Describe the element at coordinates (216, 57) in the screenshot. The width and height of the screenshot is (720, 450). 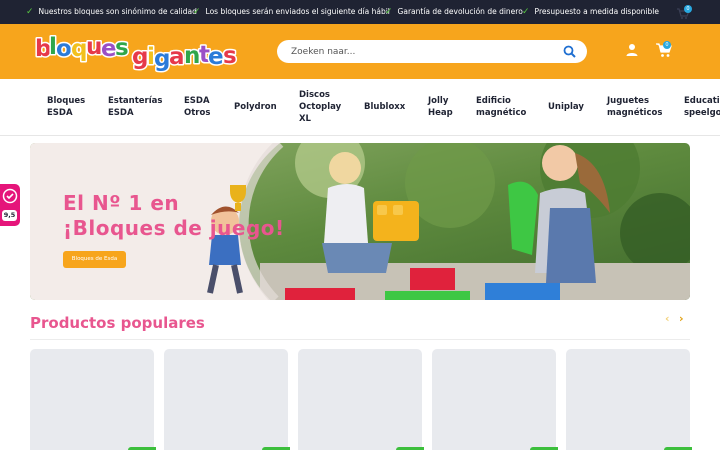
I see `svg-text: e` at that location.